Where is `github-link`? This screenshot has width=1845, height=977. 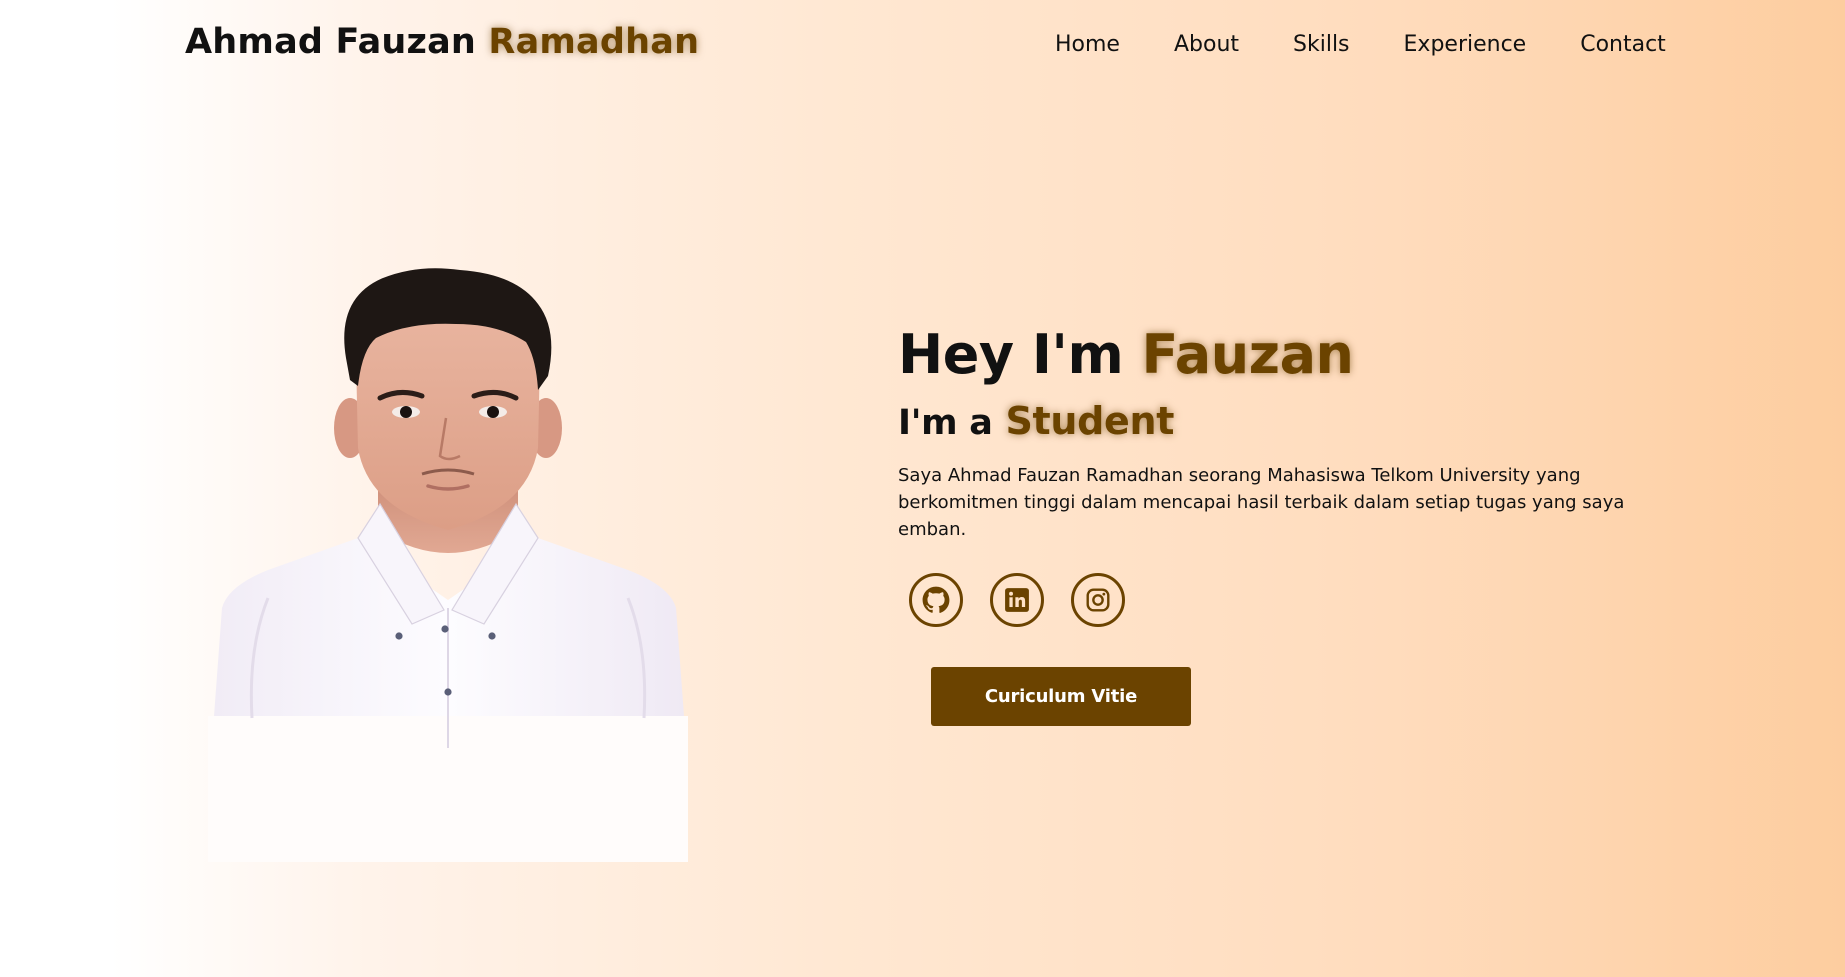 github-link is located at coordinates (936, 600).